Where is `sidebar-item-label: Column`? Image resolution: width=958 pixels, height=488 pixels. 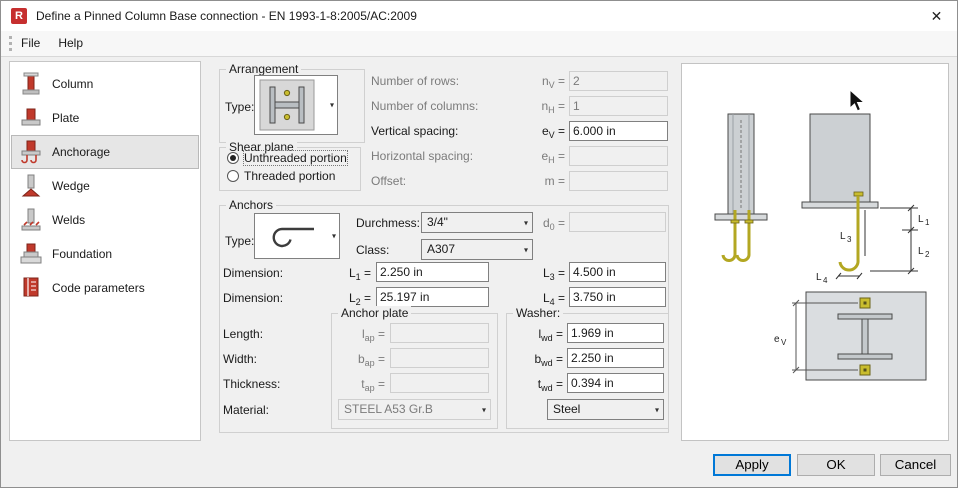 sidebar-item-label: Column is located at coordinates (73, 84).